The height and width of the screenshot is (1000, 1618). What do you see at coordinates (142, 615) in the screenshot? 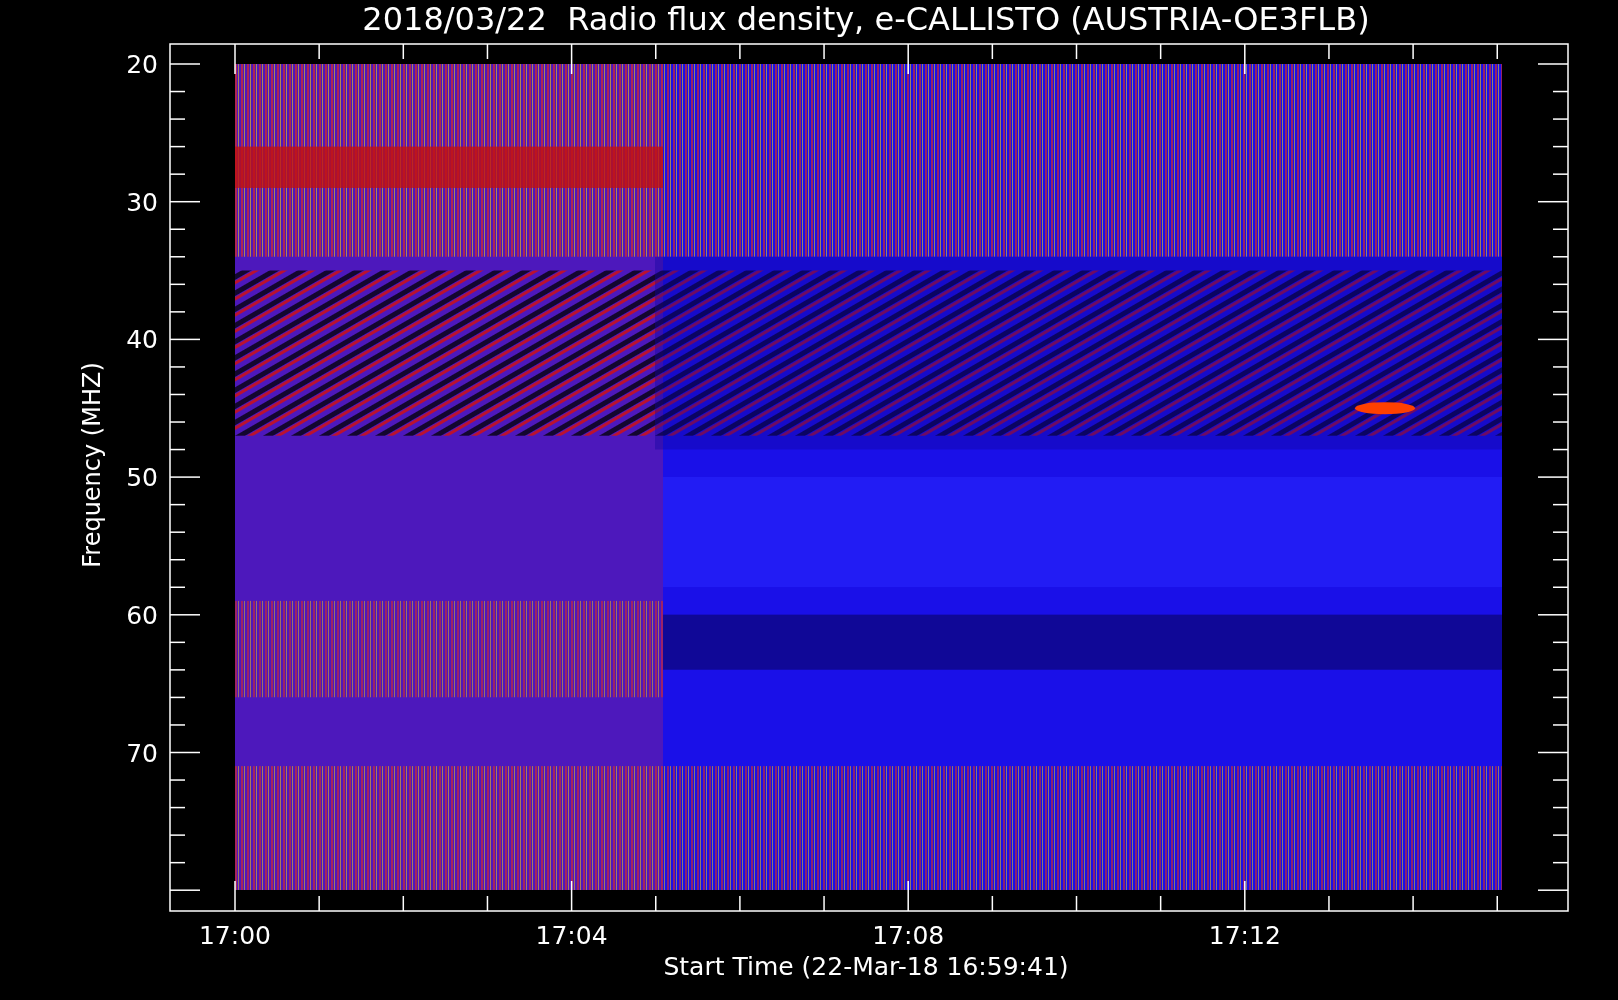
I see `y-axis-tick-label: 60` at bounding box center [142, 615].